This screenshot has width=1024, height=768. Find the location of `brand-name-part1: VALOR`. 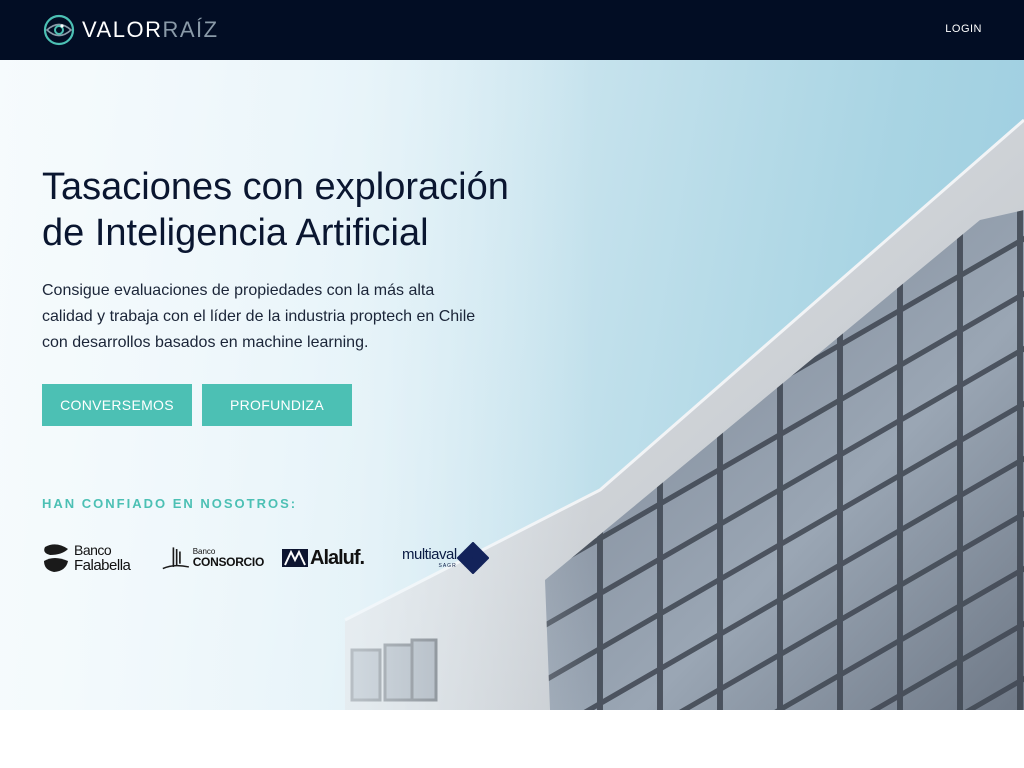

brand-name-part1: VALOR is located at coordinates (122, 29).